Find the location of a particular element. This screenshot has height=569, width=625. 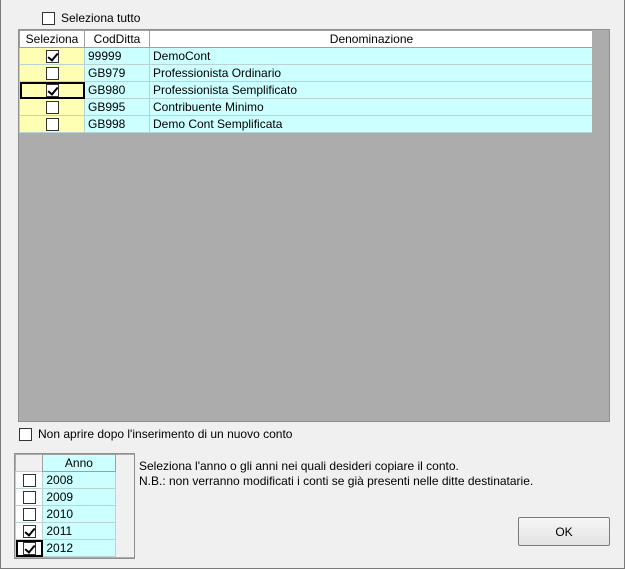

table-row: 99999 DemoCont is located at coordinates (306, 56).